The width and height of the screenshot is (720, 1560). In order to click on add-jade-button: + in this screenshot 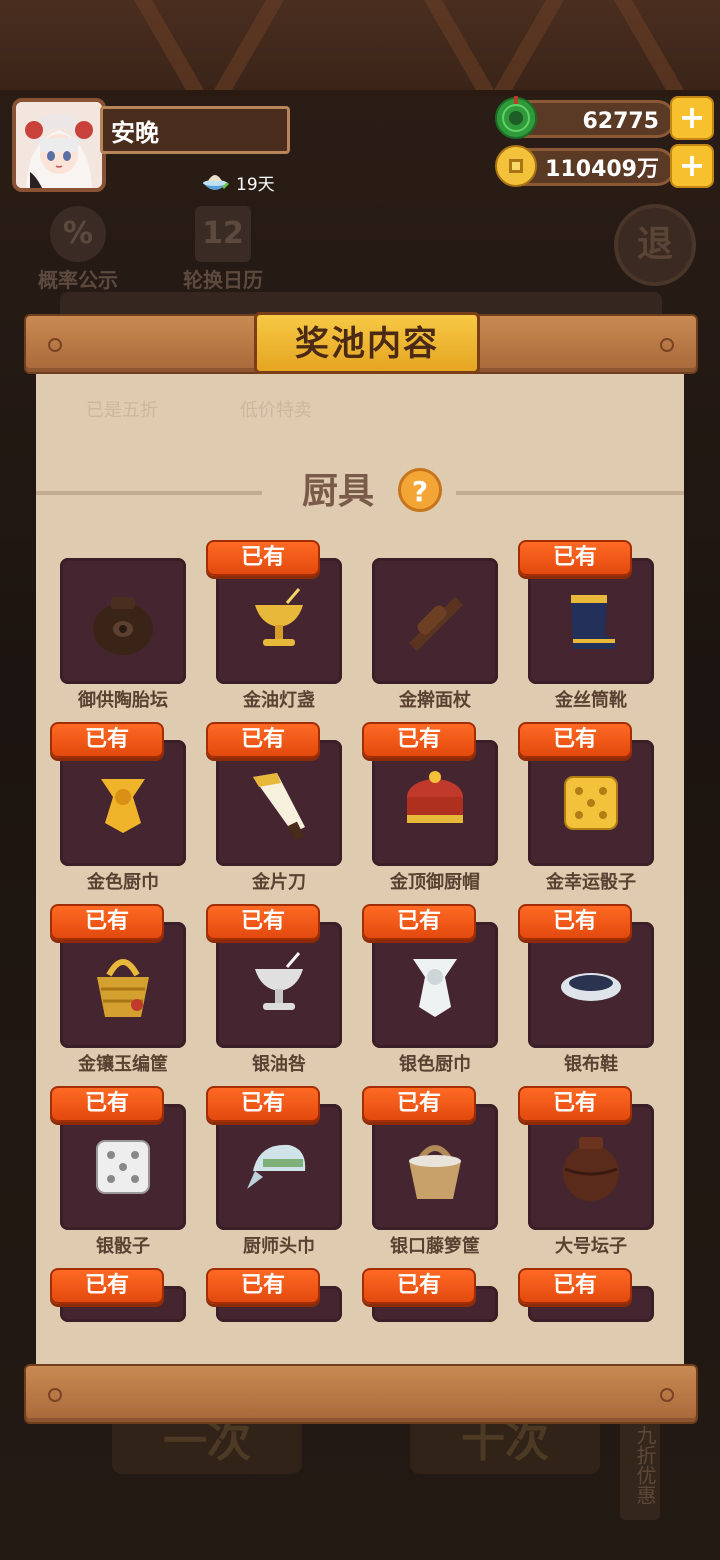, I will do `click(692, 118)`.